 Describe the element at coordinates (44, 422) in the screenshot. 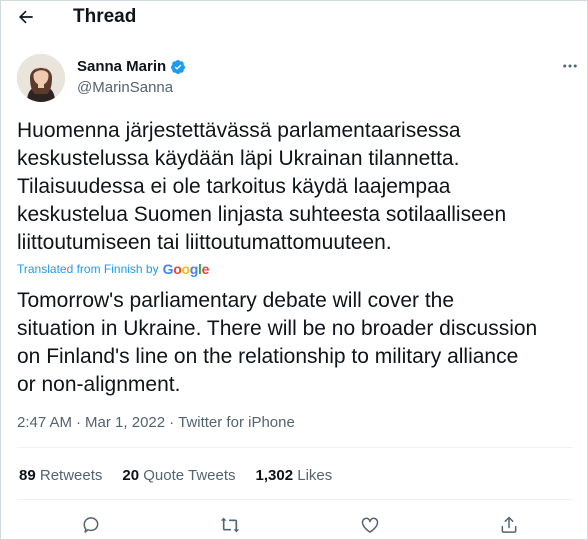

I see `tweet-time: 2:47 AM` at that location.